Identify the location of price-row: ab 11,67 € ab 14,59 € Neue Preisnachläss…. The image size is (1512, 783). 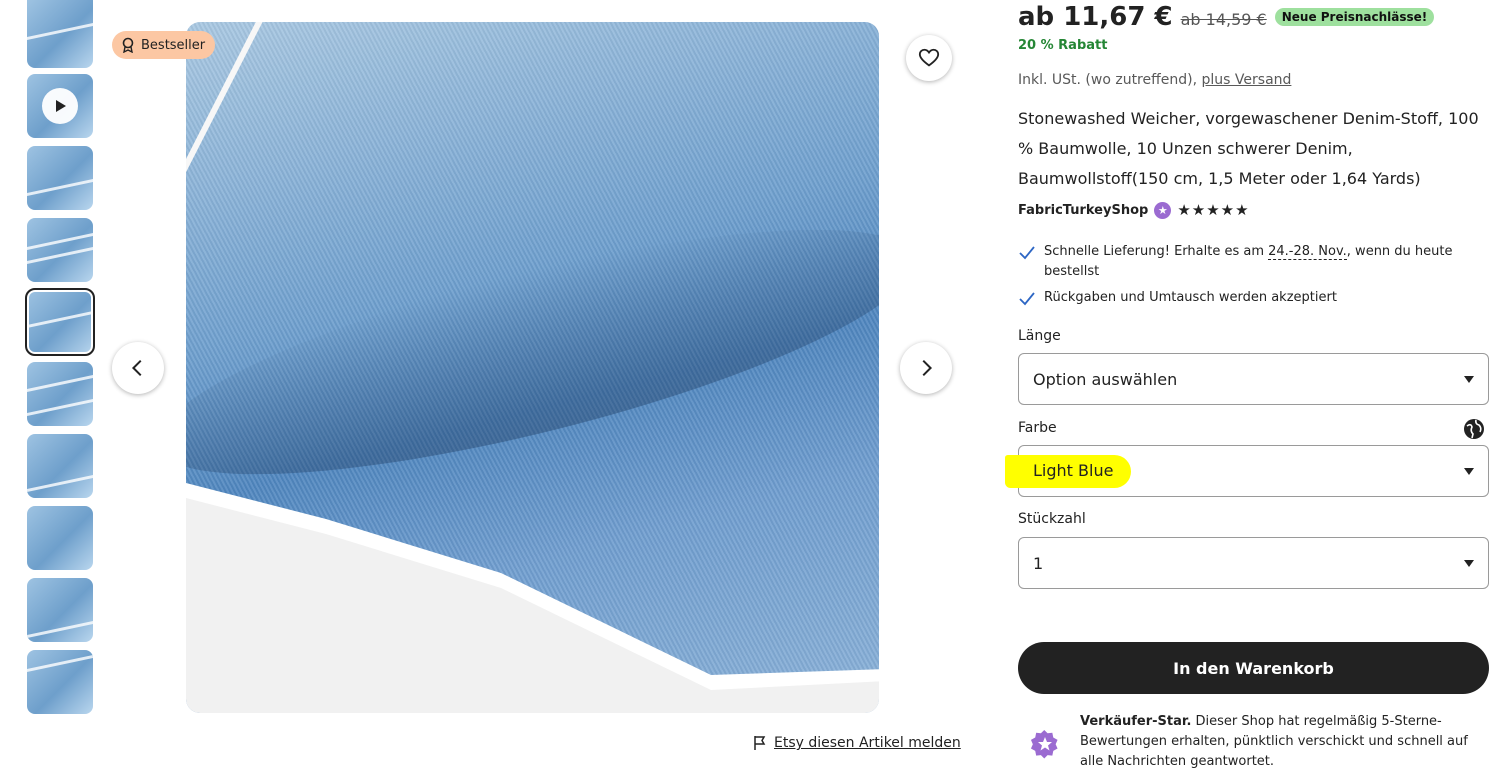
(1226, 17).